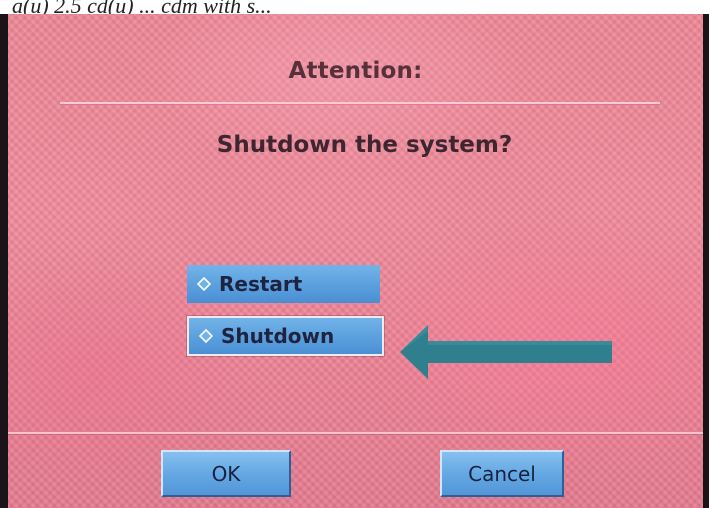  Describe the element at coordinates (355, 433) in the screenshot. I see `button-bar-divider` at that location.